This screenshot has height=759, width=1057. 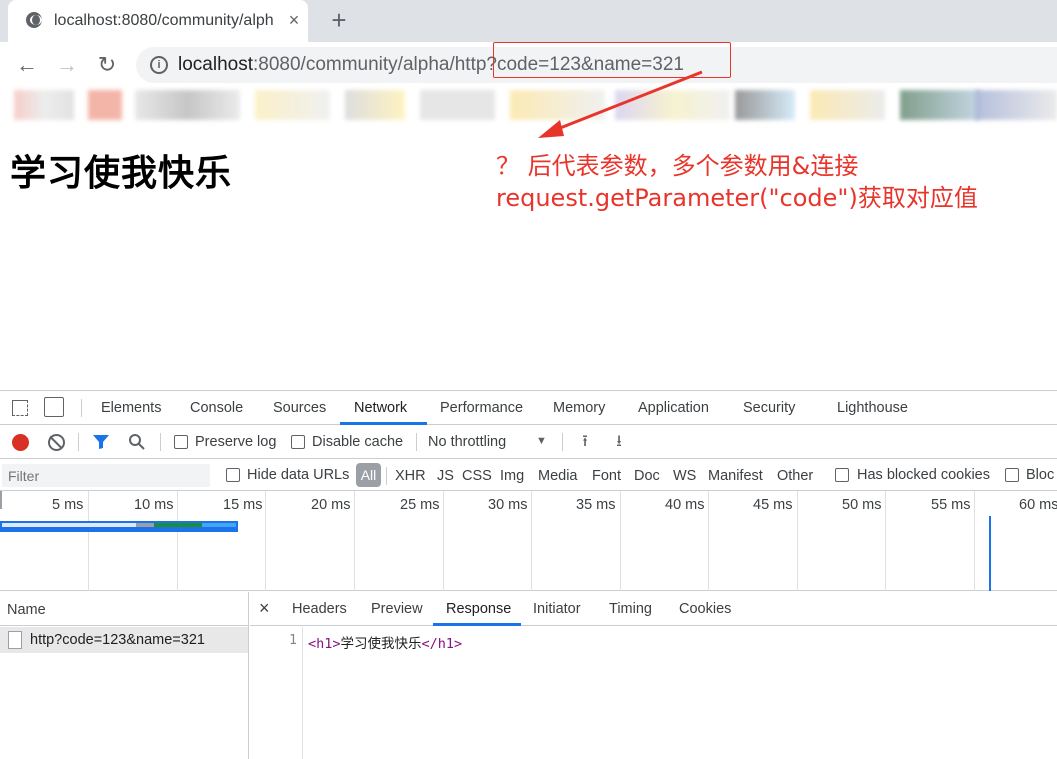 What do you see at coordinates (69, 525) in the screenshot?
I see `waterfall-bar-queue` at bounding box center [69, 525].